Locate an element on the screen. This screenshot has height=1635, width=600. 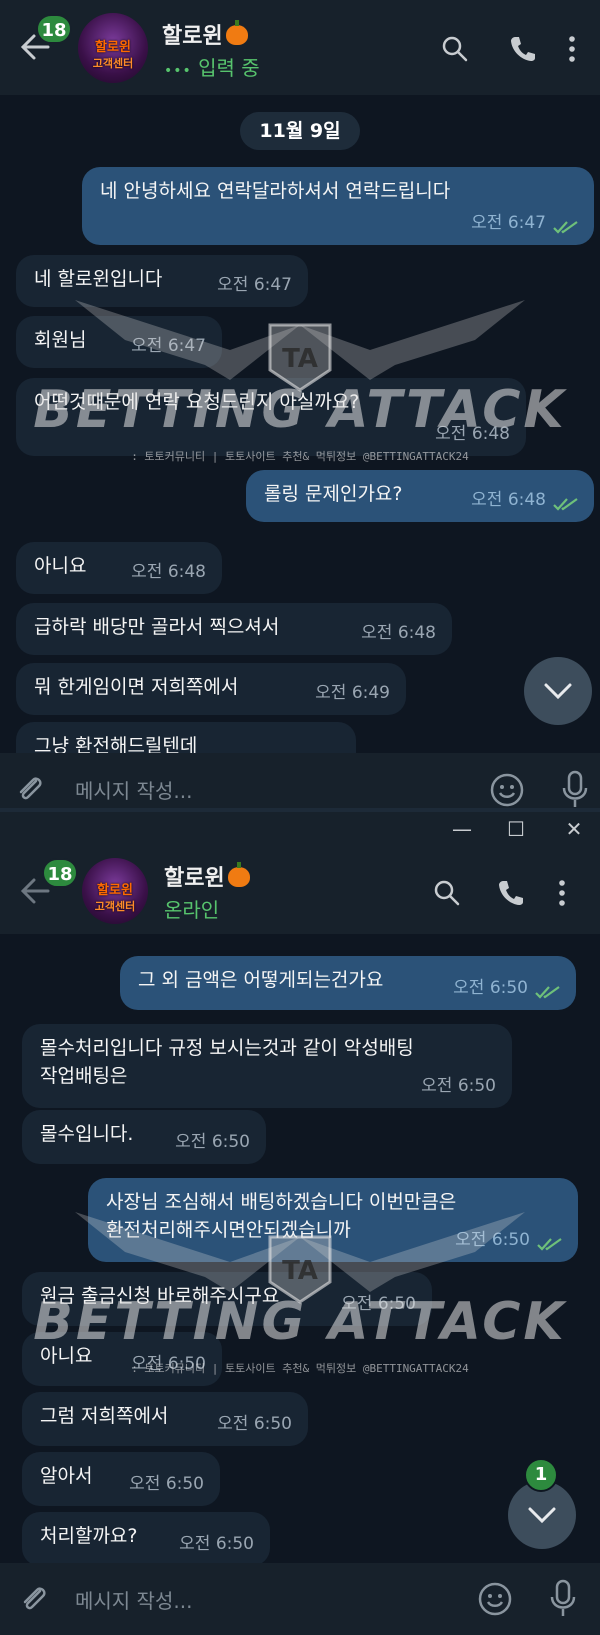
chat-header: 18 할로윈 고객센터 할로윈 ••• 입력 중 is located at coordinates (300, 47).